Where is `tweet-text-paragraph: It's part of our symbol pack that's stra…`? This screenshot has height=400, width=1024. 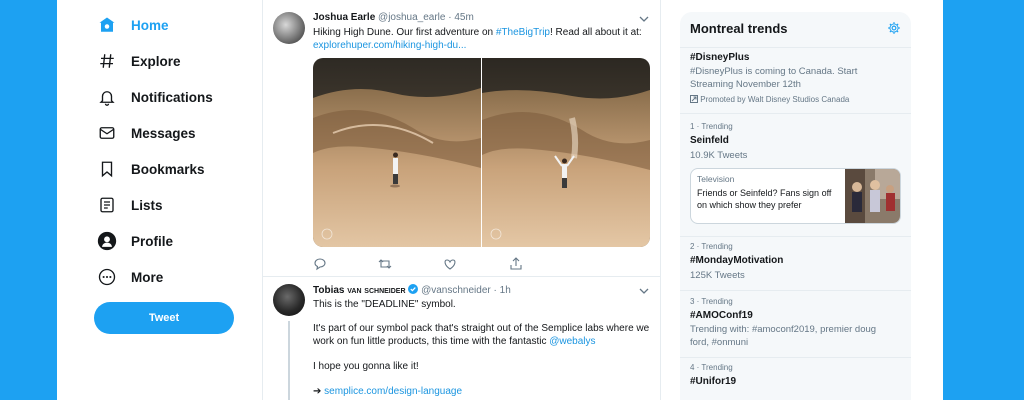 tweet-text-paragraph: It's part of our symbol pack that's stra… is located at coordinates (483, 335).